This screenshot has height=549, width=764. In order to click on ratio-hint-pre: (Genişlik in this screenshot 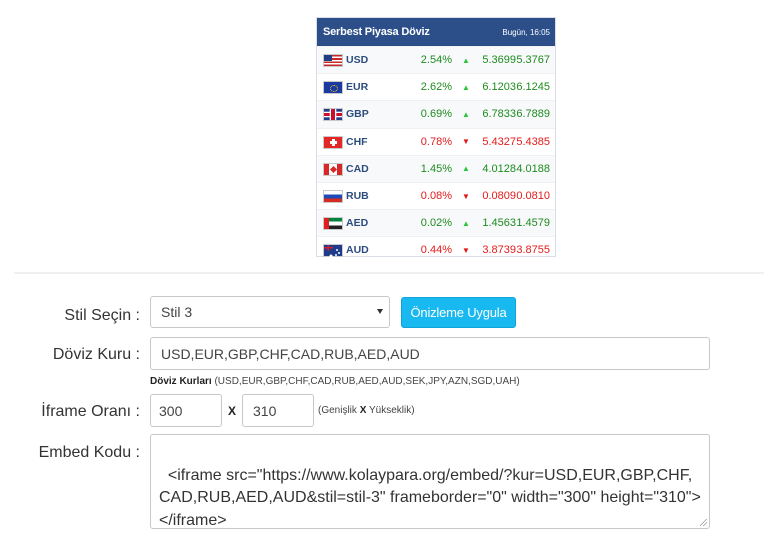, I will do `click(339, 410)`.